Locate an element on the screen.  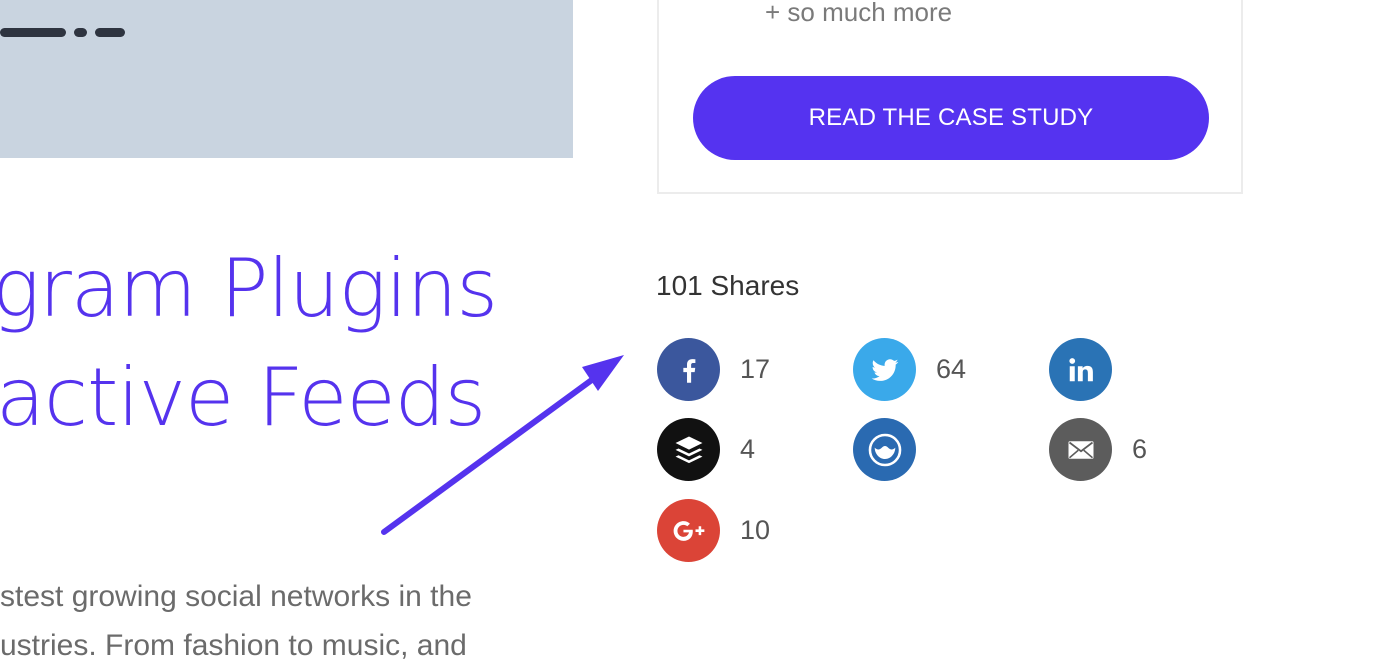
share-facebook-button: 17 is located at coordinates (713, 369).